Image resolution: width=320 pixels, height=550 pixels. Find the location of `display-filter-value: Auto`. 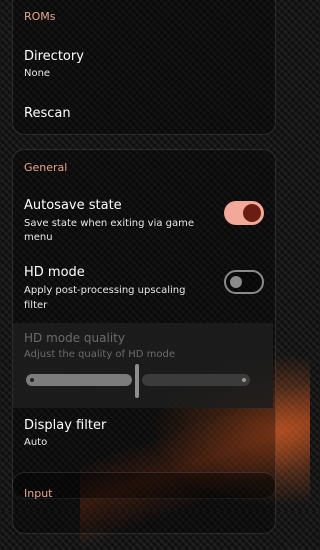

display-filter-value: Auto is located at coordinates (36, 442).